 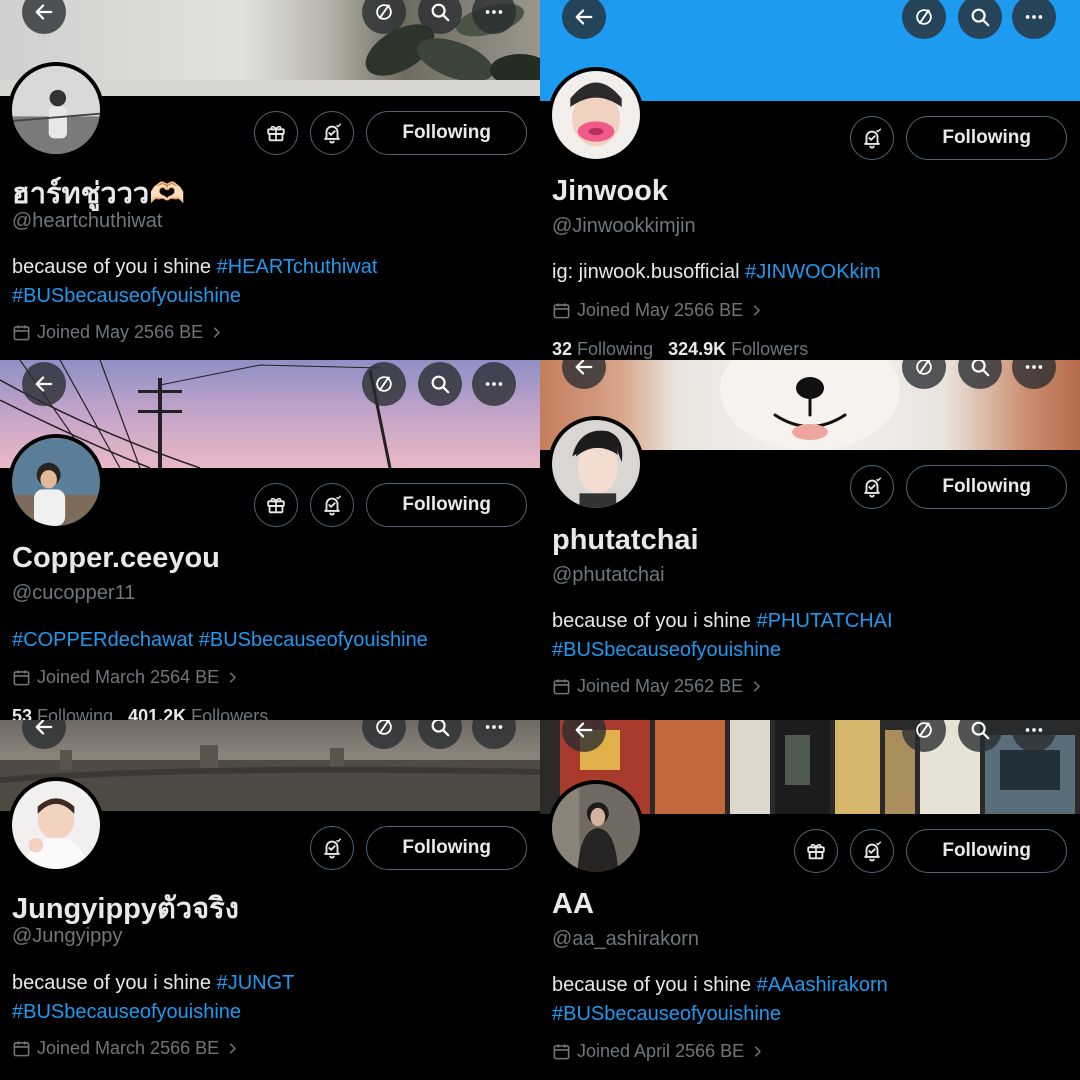 What do you see at coordinates (22, 713) in the screenshot?
I see `following-count: 53` at bounding box center [22, 713].